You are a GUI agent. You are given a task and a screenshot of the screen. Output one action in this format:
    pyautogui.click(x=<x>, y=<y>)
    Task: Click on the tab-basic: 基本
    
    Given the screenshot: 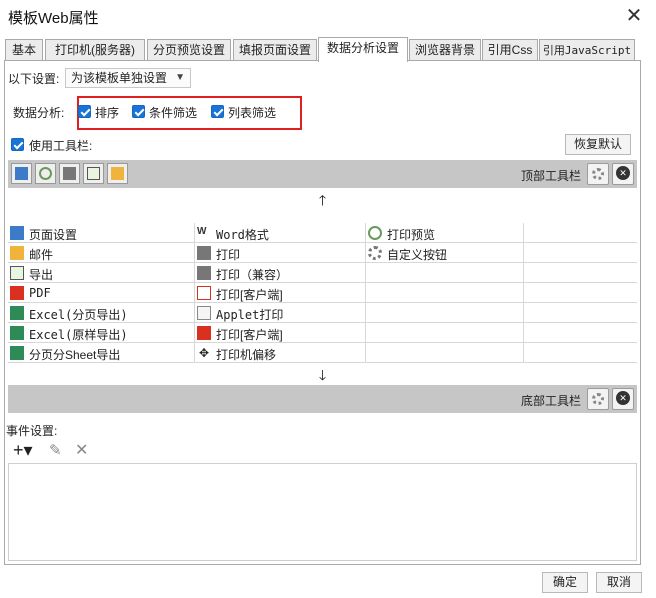 What is the action you would take?
    pyautogui.click(x=24, y=50)
    